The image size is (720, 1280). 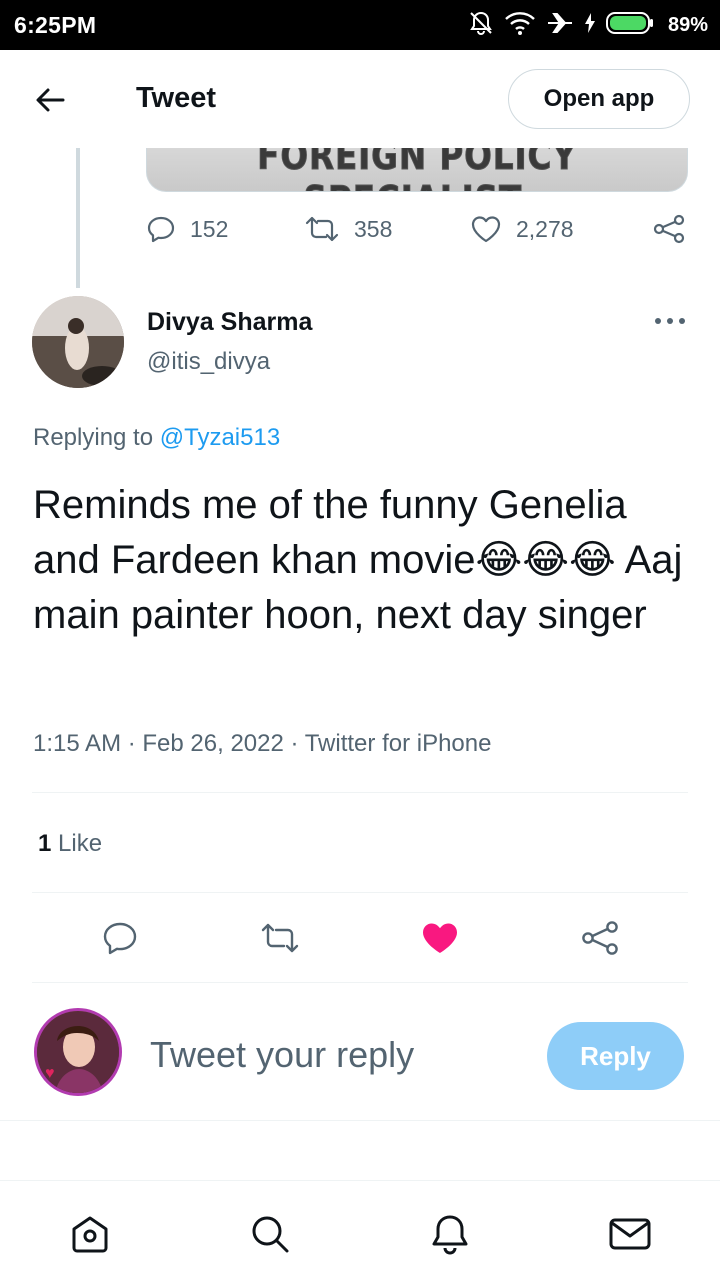 What do you see at coordinates (50, 1073) in the screenshot?
I see `heart-badge-icon: ♥` at bounding box center [50, 1073].